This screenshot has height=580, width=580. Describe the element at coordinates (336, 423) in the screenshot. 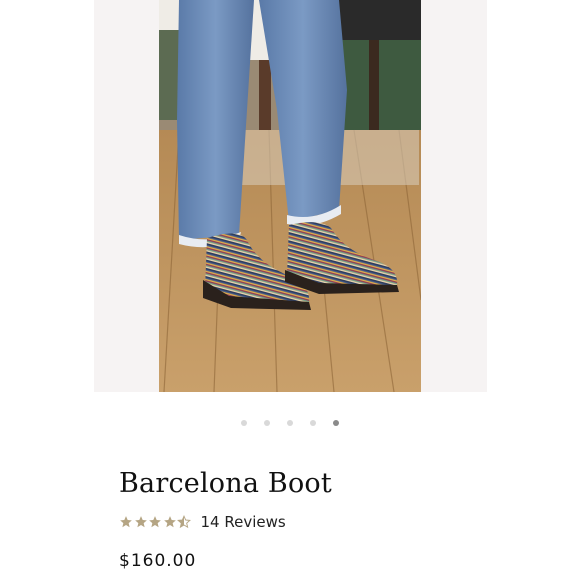

I see `pagination-dot-5-active` at that location.